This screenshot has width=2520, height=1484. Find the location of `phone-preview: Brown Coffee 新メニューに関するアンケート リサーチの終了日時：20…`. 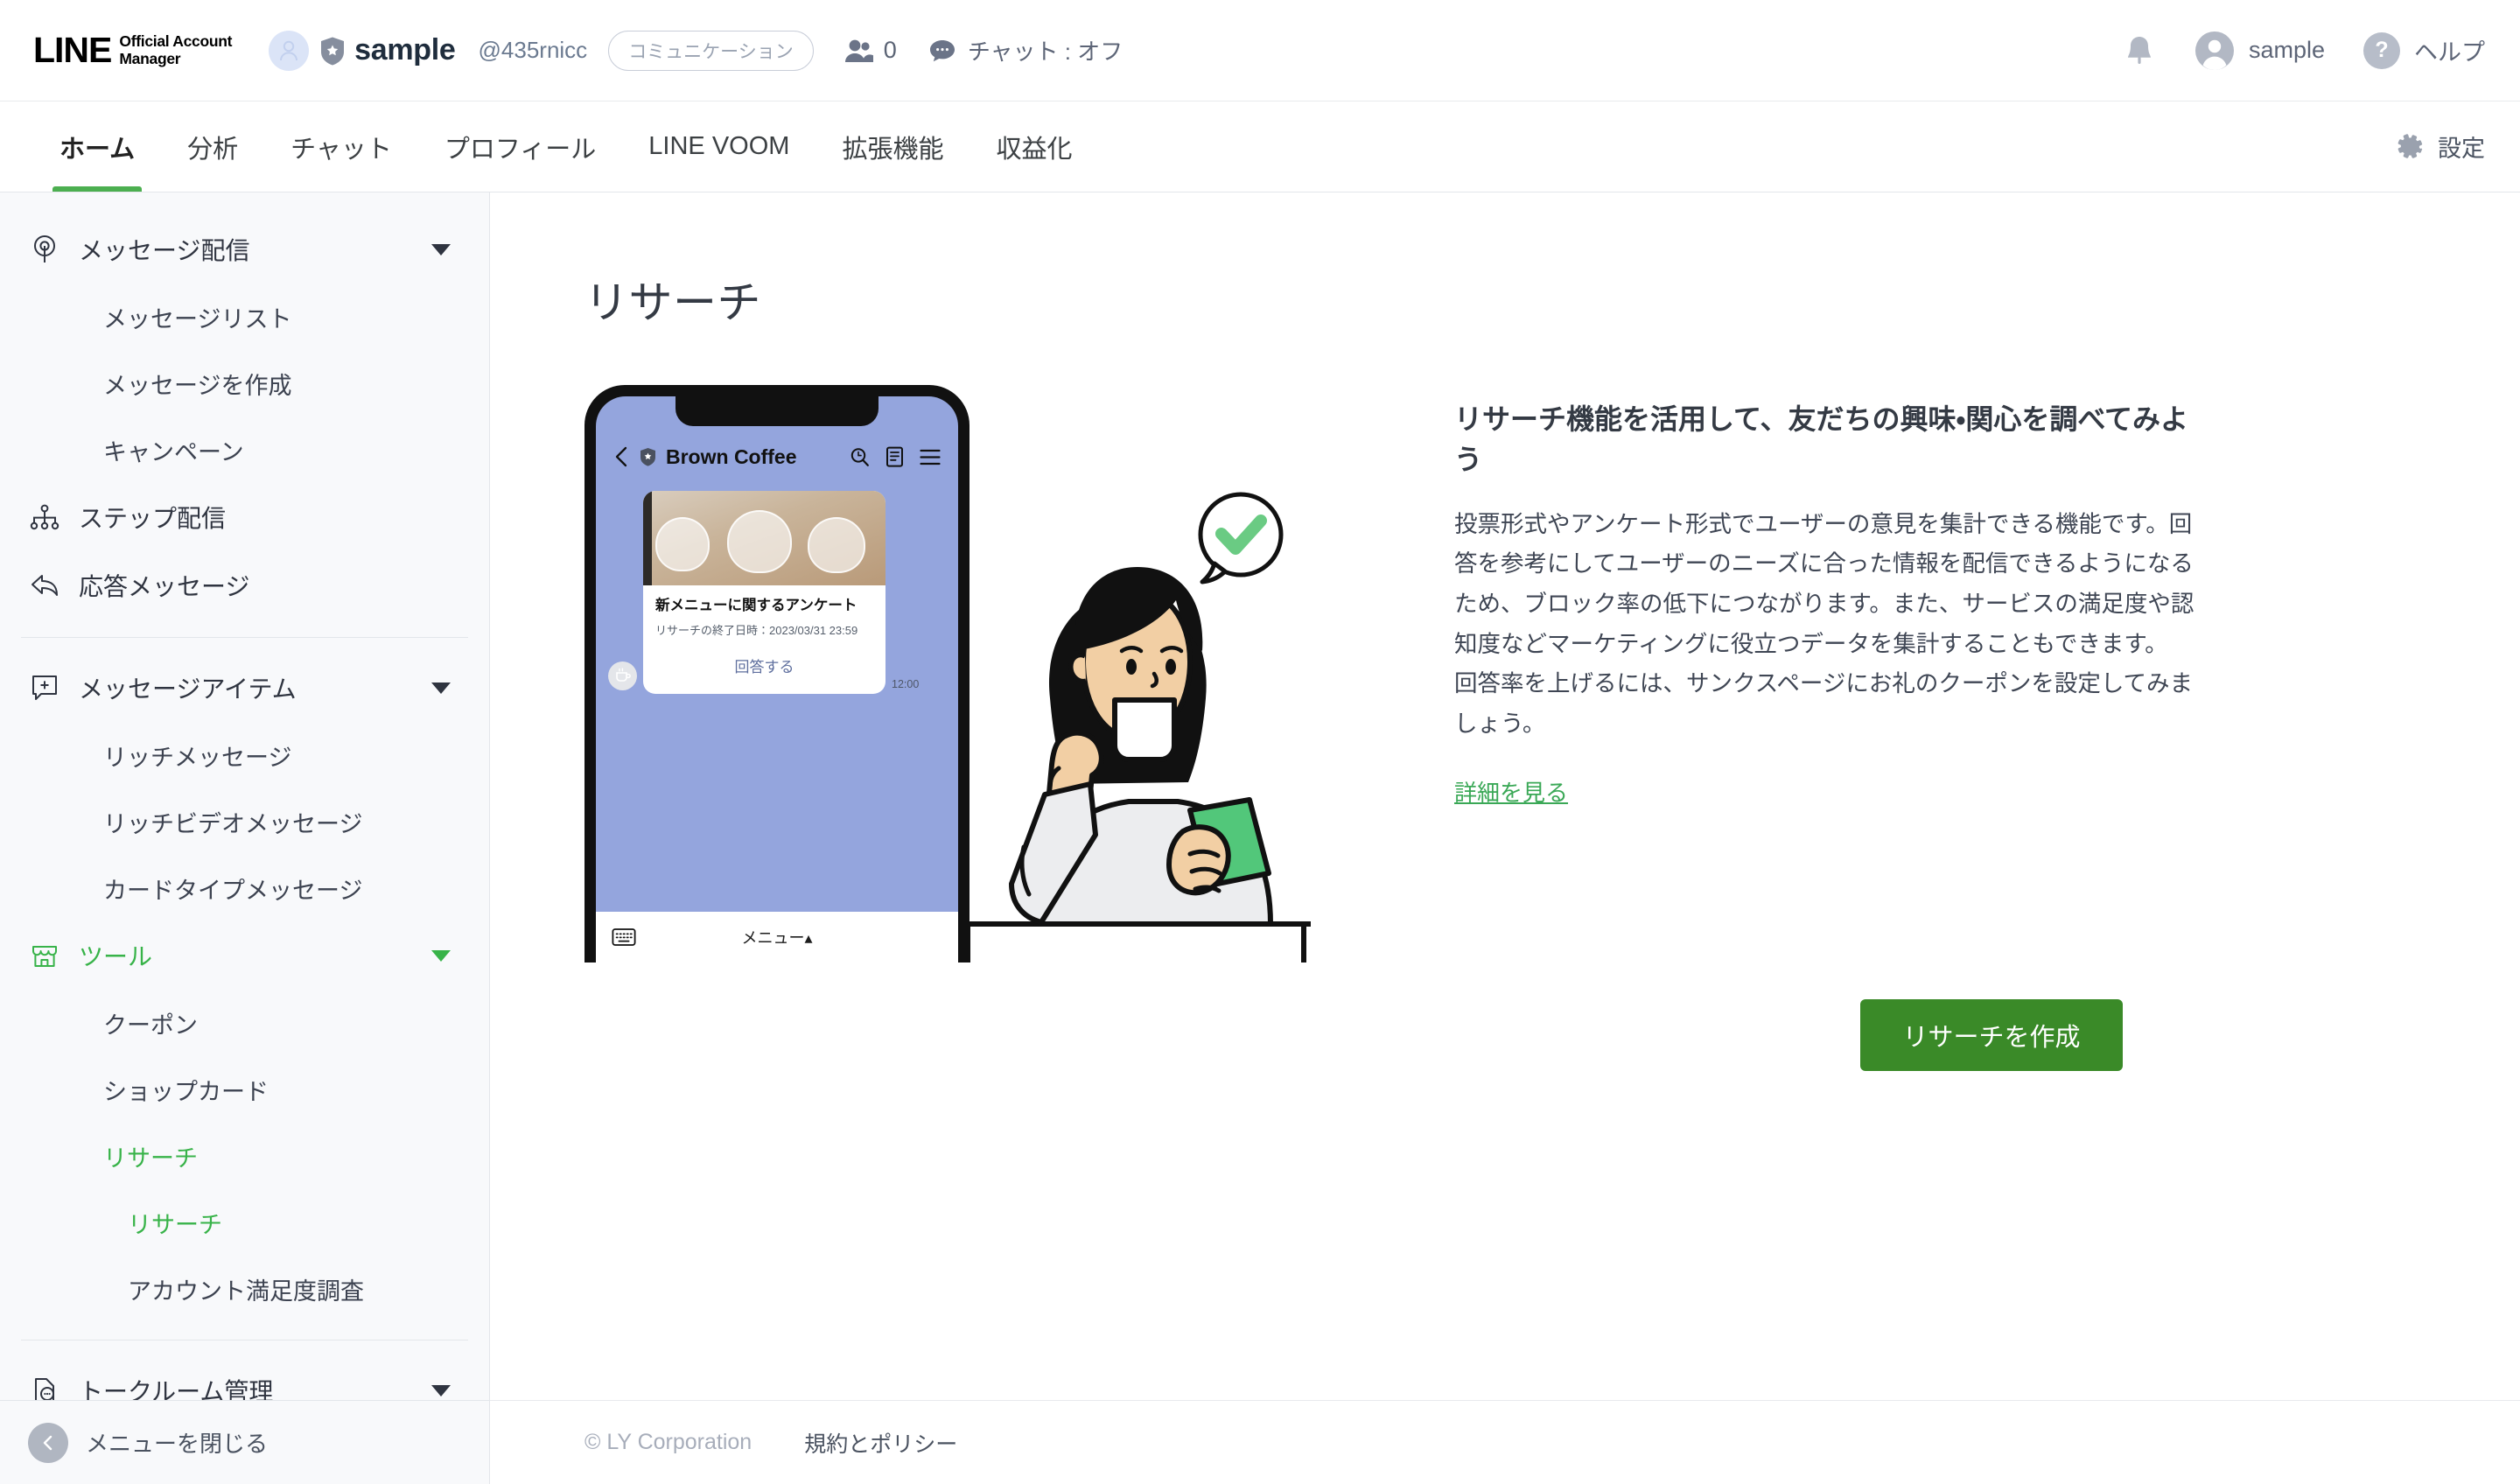

phone-preview: Brown Coffee 新メニューに関するアンケート リサーチの終了日時：20… is located at coordinates (777, 673).